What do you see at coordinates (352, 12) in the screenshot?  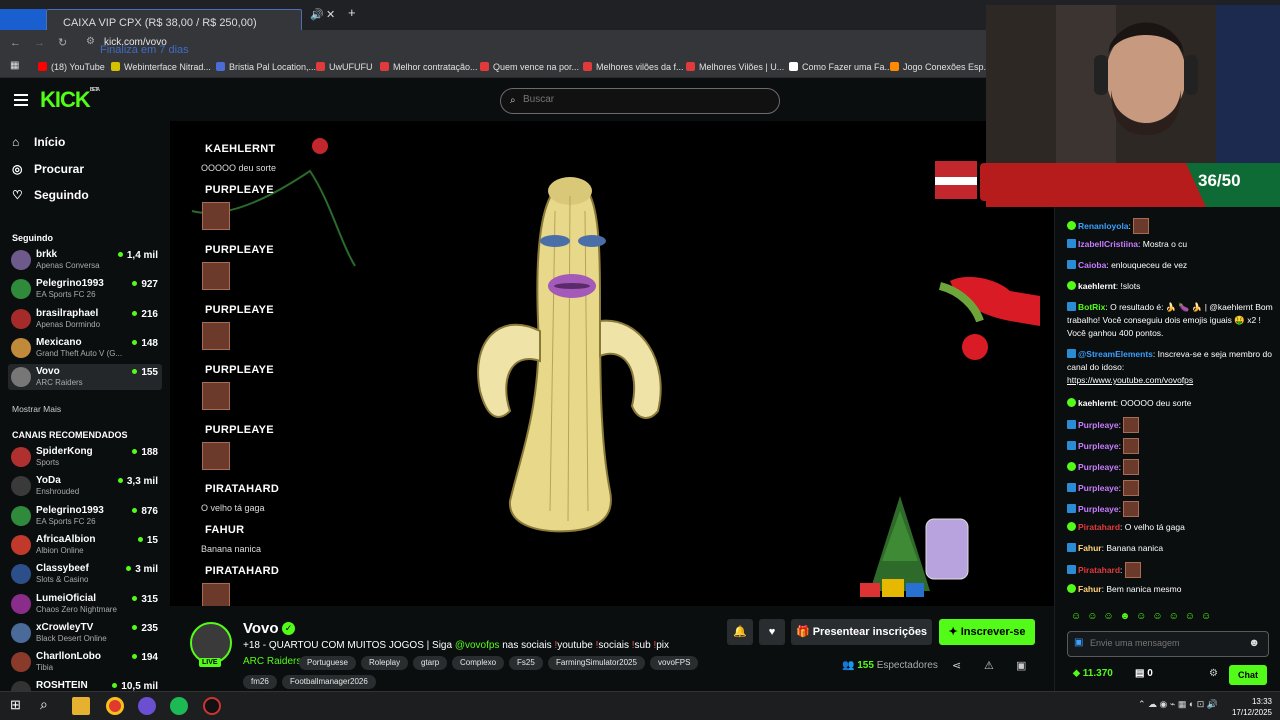 I see `new-tab-icon: +` at bounding box center [352, 12].